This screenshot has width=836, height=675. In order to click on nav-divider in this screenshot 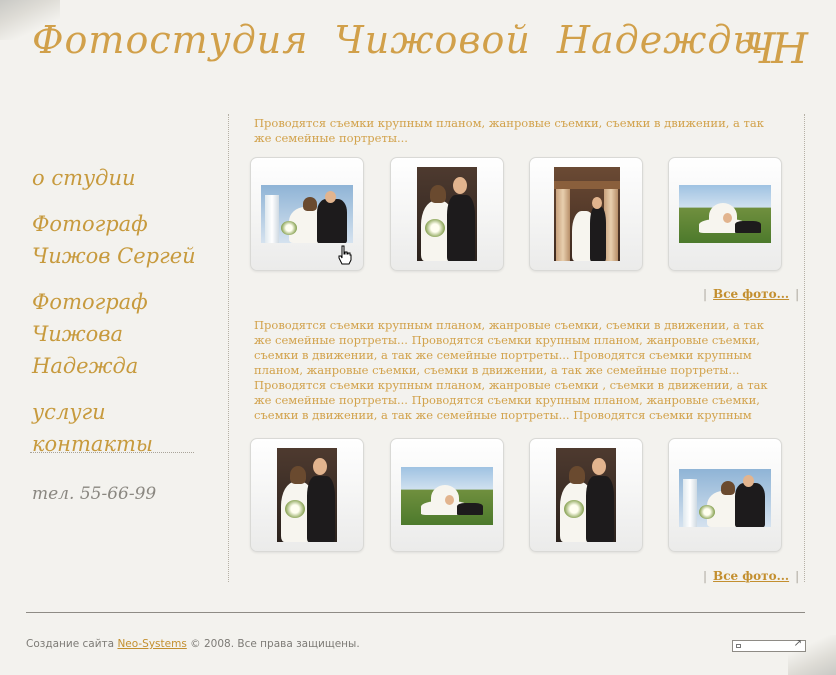, I will do `click(112, 452)`.